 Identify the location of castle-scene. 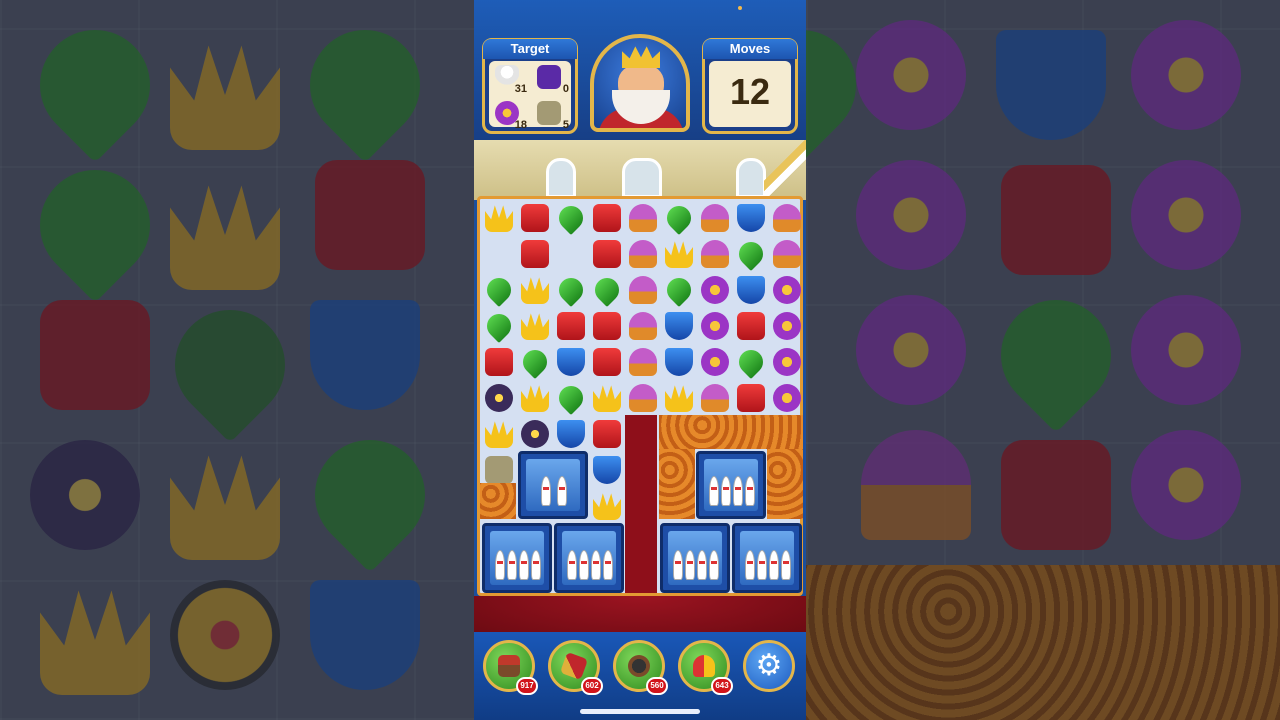
(640, 170).